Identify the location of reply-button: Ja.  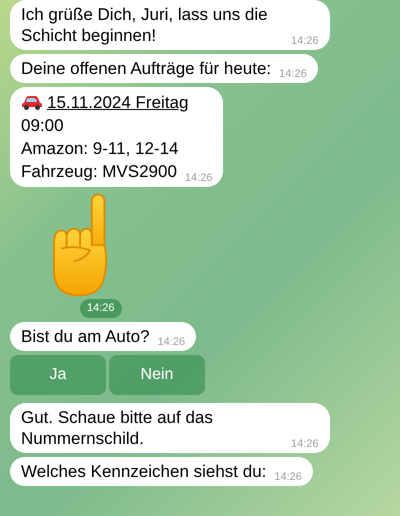
(58, 374).